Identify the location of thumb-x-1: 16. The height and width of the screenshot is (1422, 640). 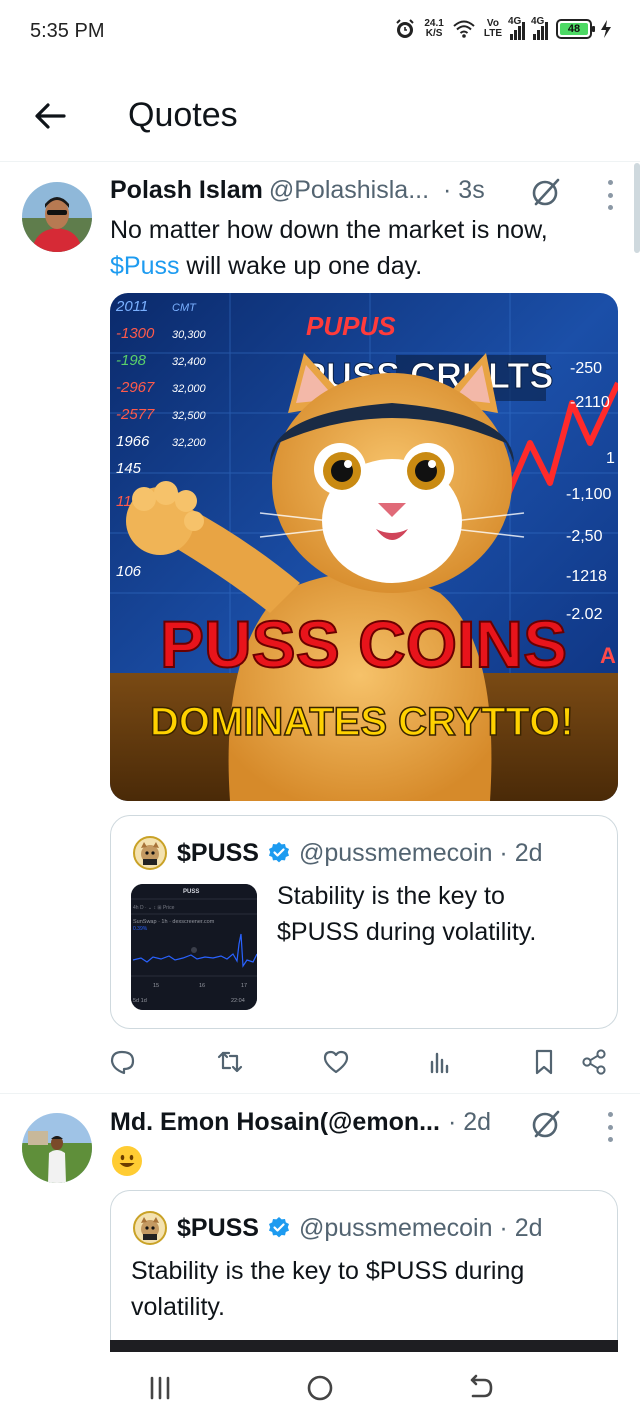
(202, 986).